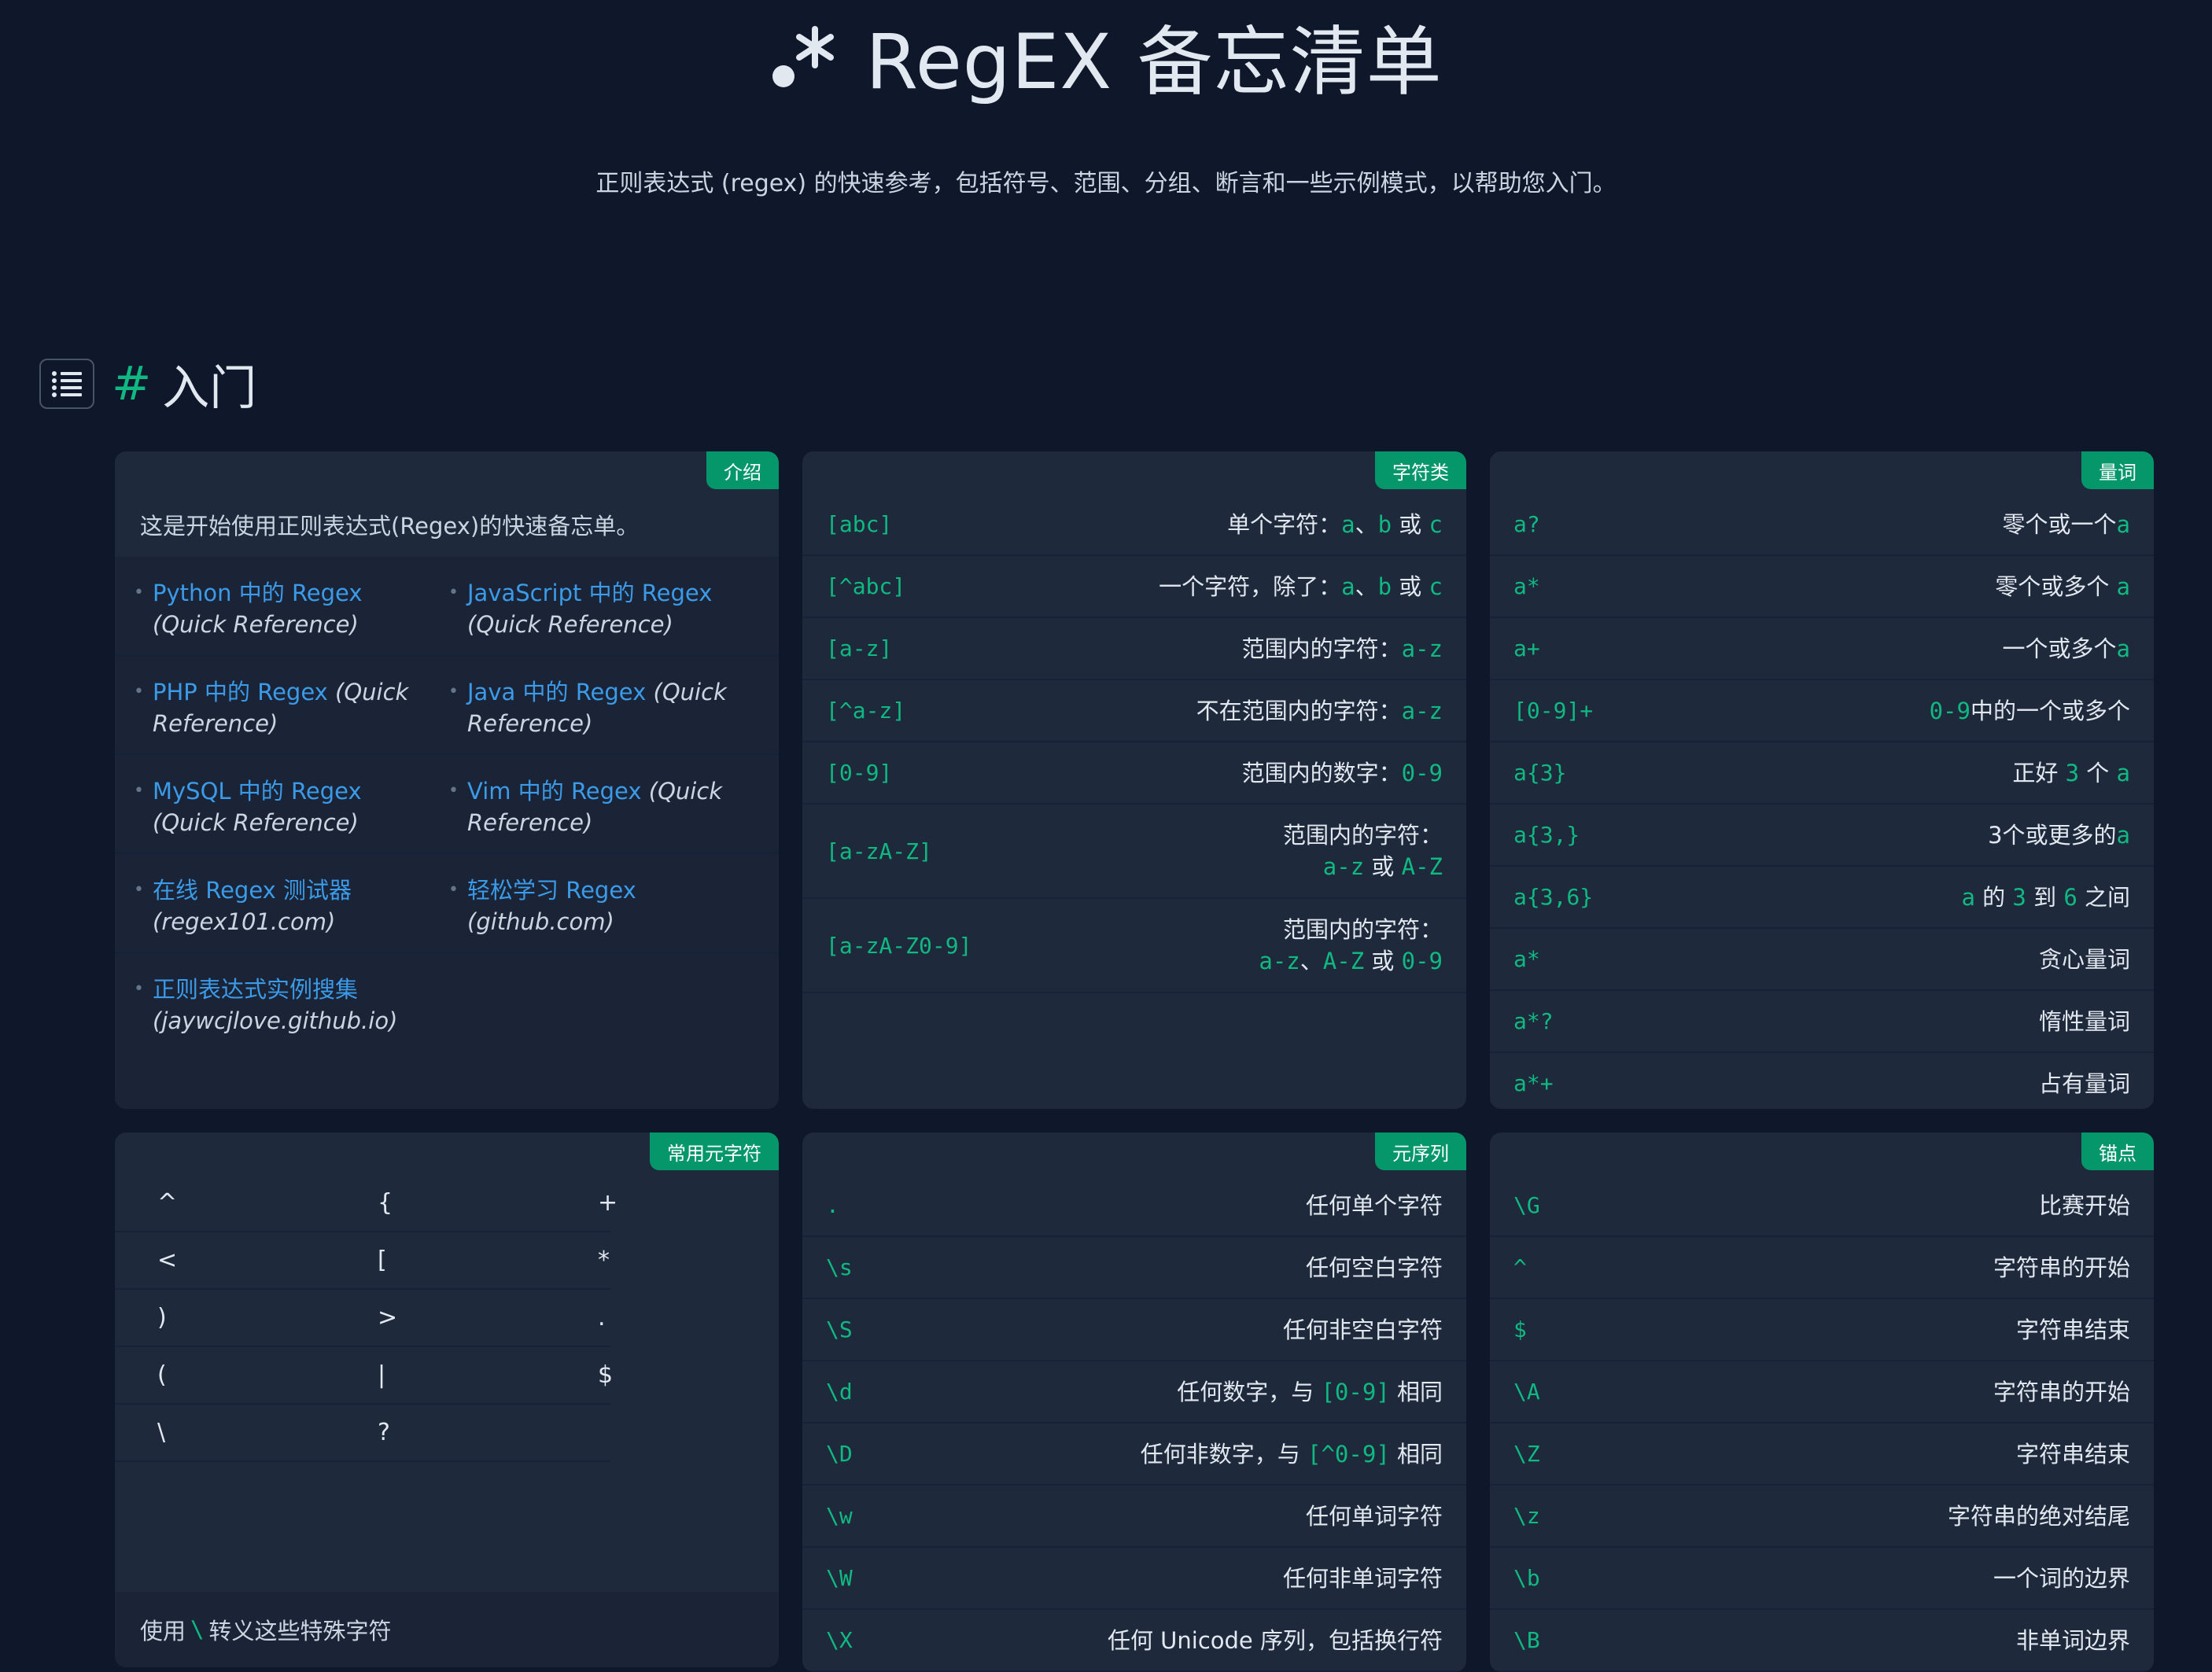 Image resolution: width=2212 pixels, height=1672 pixels. What do you see at coordinates (2061, 1391) in the screenshot?
I see `pattern-description: 字符串的开始` at bounding box center [2061, 1391].